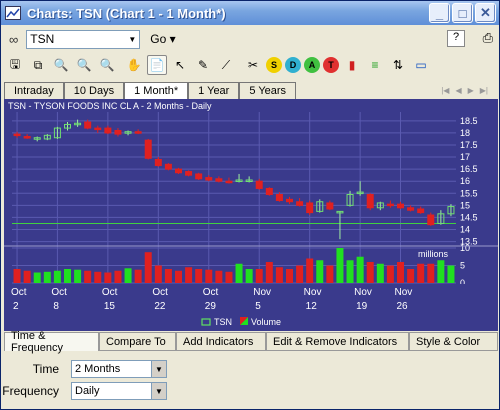 This screenshot has width=500, height=410. I want to click on x-day-label: 26, so click(403, 306).